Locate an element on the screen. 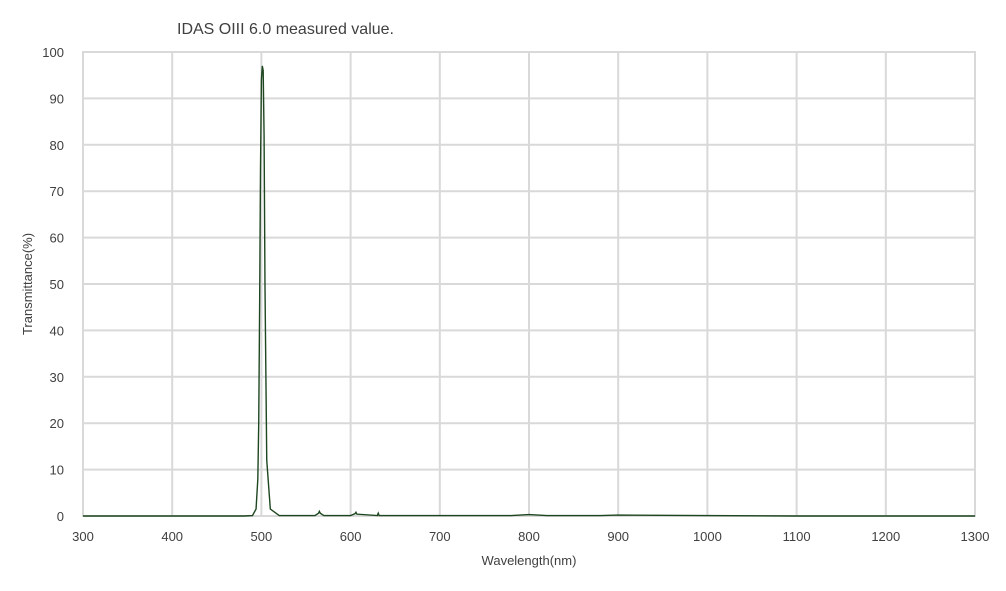 The height and width of the screenshot is (591, 1006). x-tick-label: 1300 is located at coordinates (975, 536).